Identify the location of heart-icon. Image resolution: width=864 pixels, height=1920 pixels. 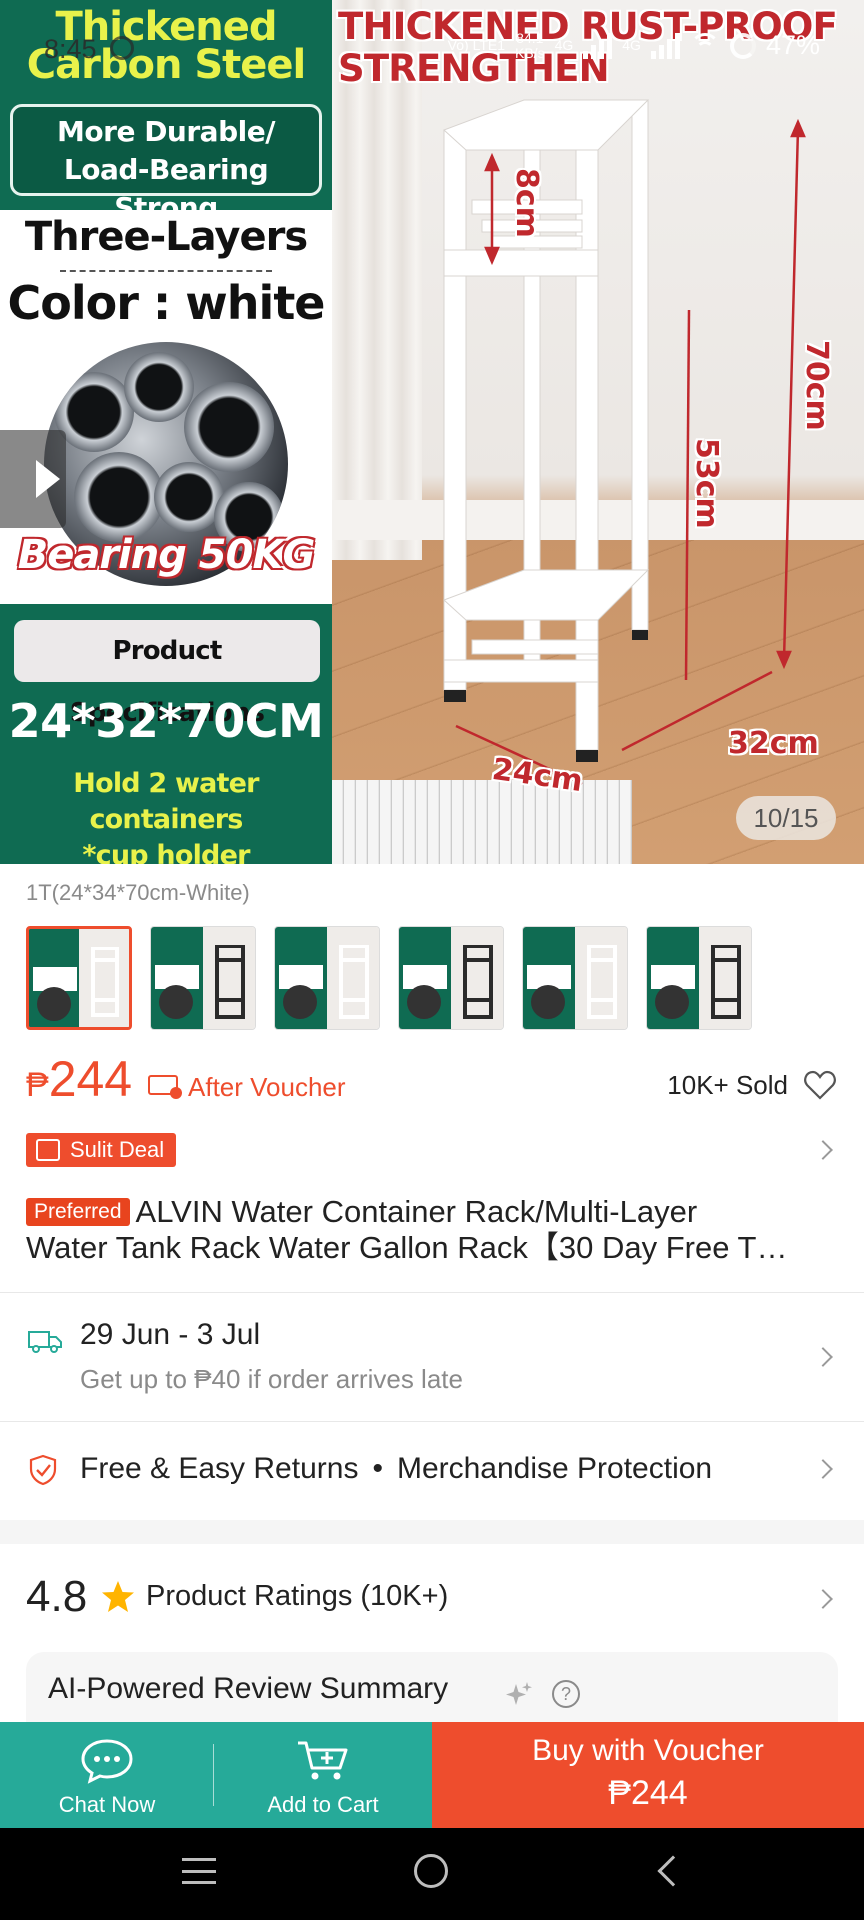
(820, 1085).